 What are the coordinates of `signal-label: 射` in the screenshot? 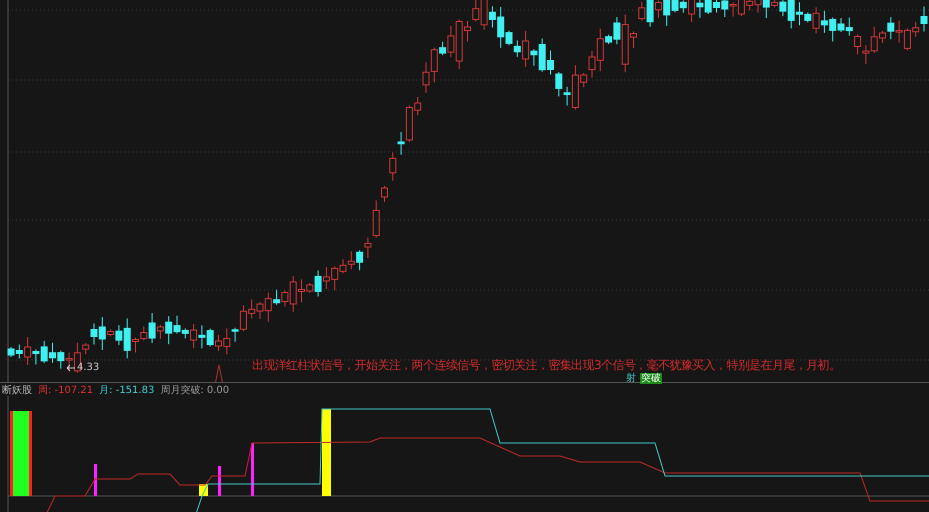 It's located at (631, 378).